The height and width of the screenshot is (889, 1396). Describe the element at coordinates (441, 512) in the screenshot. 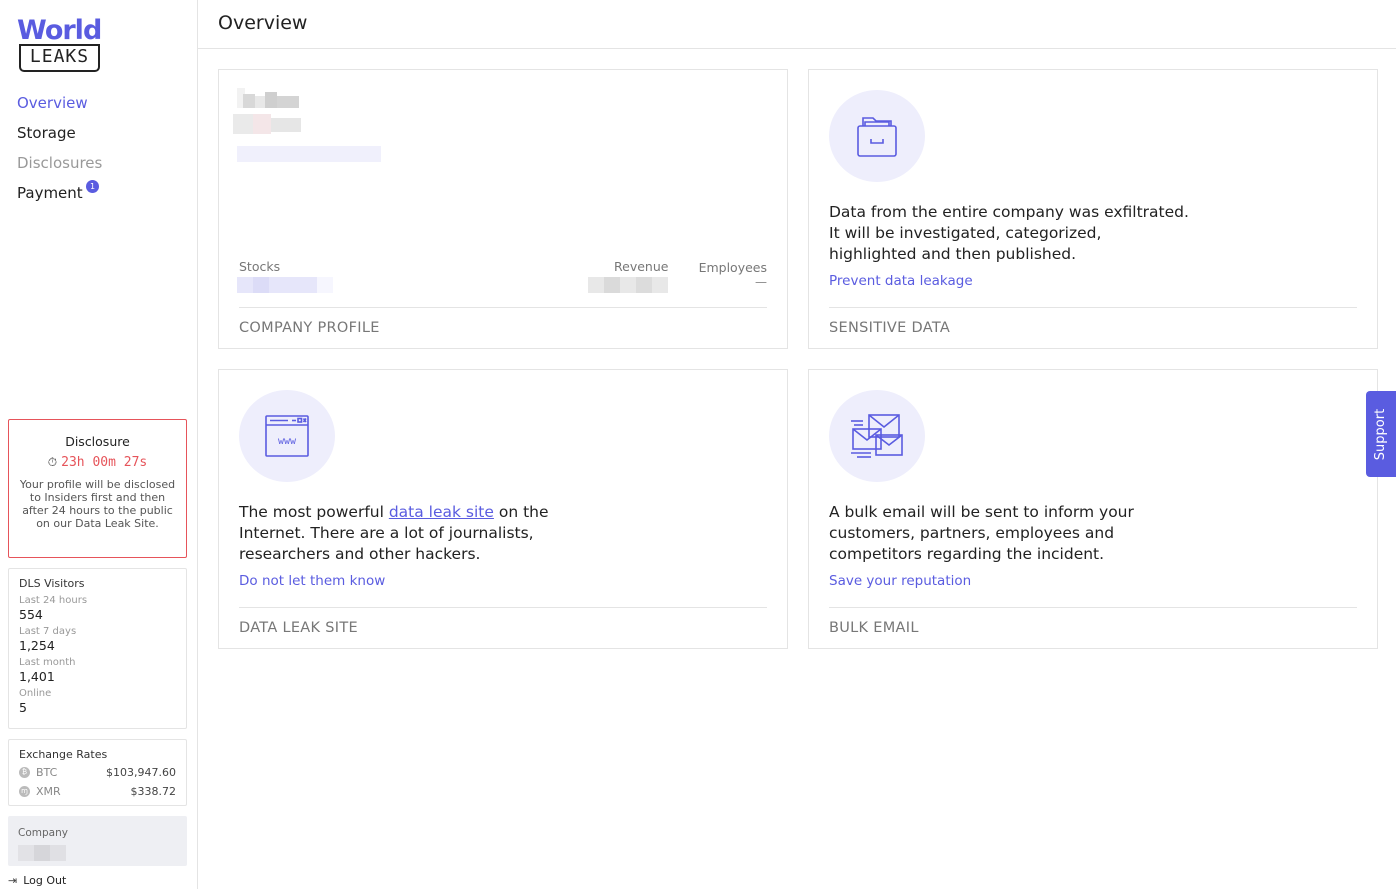

I see `data-leak-site-link: data leak site` at that location.